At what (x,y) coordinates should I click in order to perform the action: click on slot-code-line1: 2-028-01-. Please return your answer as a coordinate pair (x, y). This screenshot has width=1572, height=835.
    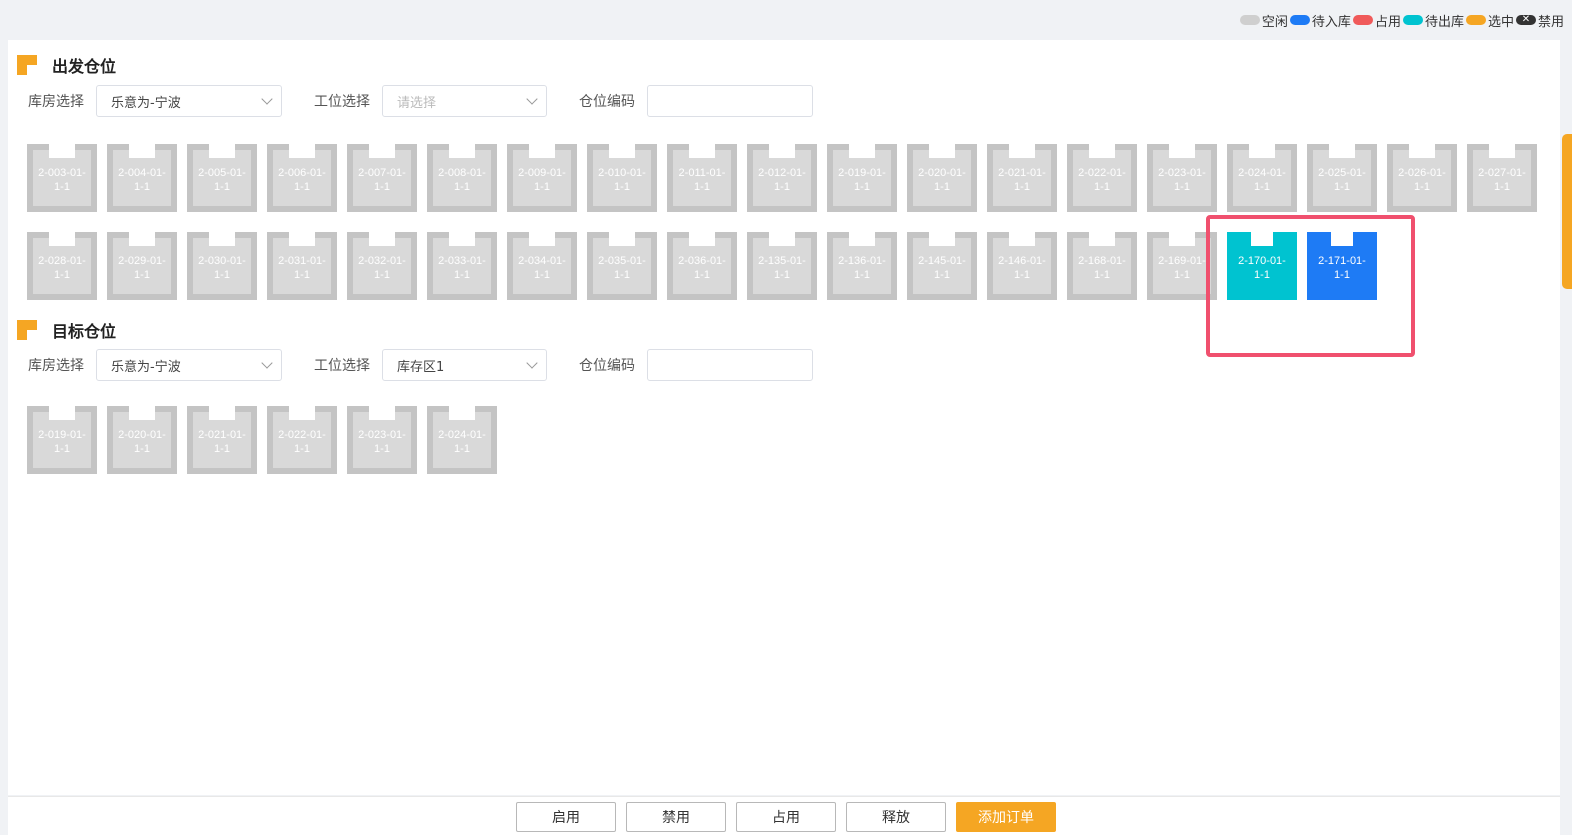
    Looking at the image, I should click on (62, 261).